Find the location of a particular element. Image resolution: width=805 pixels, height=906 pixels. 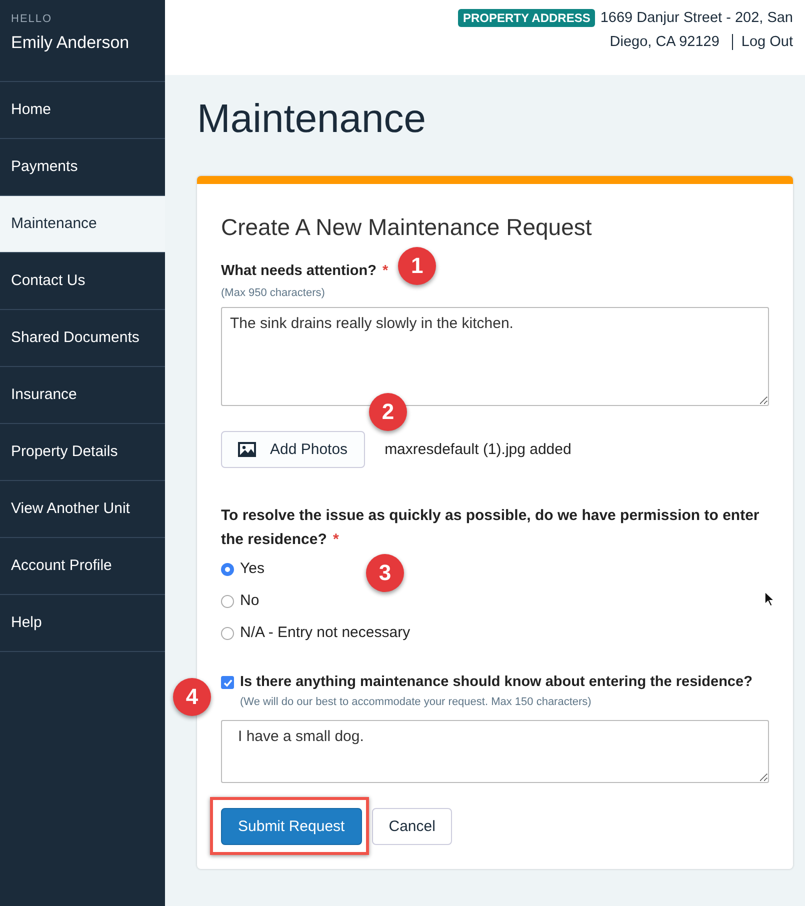

page-title: Maintenance is located at coordinates (312, 119).